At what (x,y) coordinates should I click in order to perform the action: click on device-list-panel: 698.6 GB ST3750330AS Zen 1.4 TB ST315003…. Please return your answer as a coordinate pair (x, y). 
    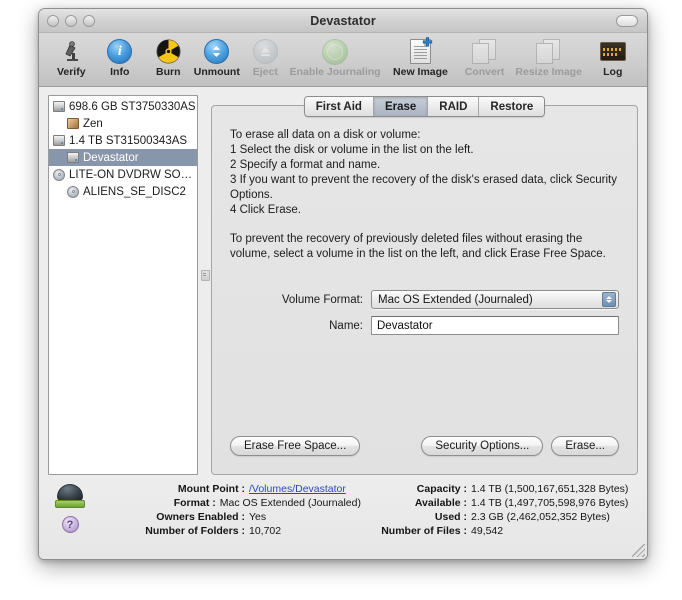
    Looking at the image, I should click on (123, 285).